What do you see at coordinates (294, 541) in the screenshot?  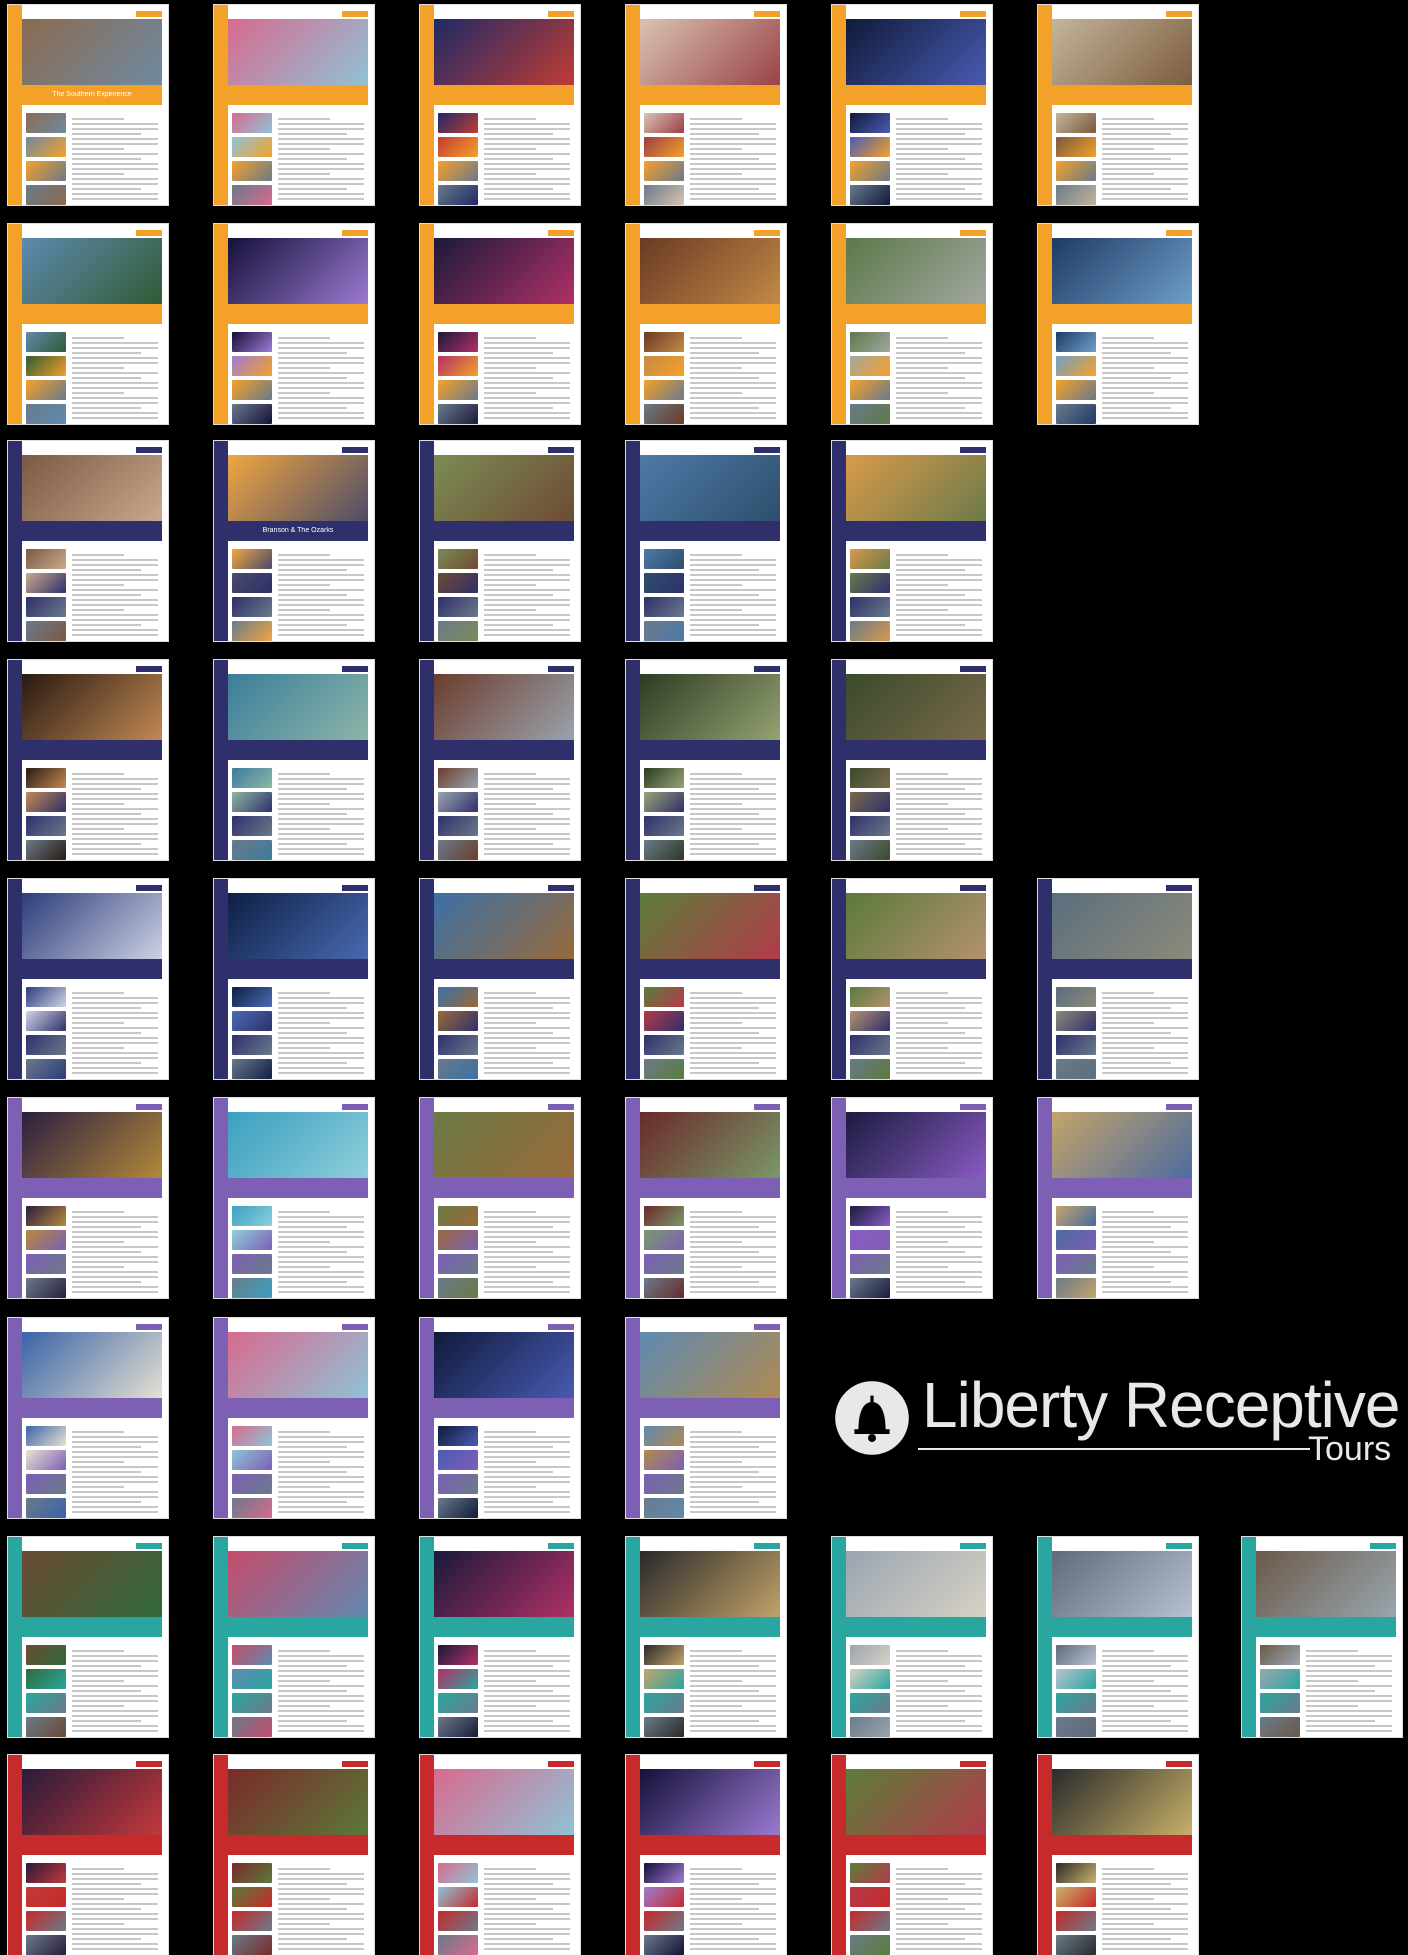 I see `brochure-card: Branson & The Ozarks` at bounding box center [294, 541].